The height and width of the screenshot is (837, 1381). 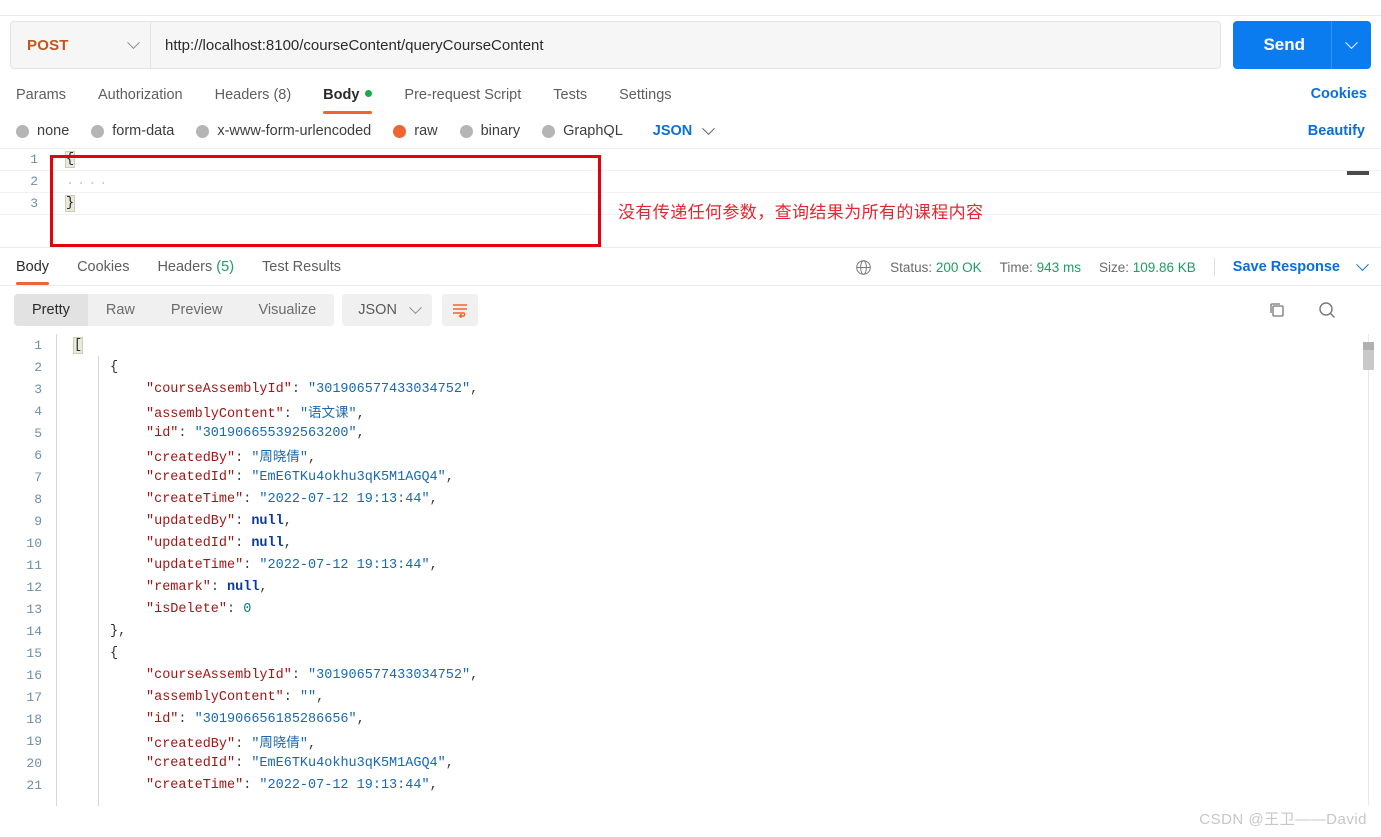 I want to click on body-type-radio-binary: binary, so click(x=490, y=131).